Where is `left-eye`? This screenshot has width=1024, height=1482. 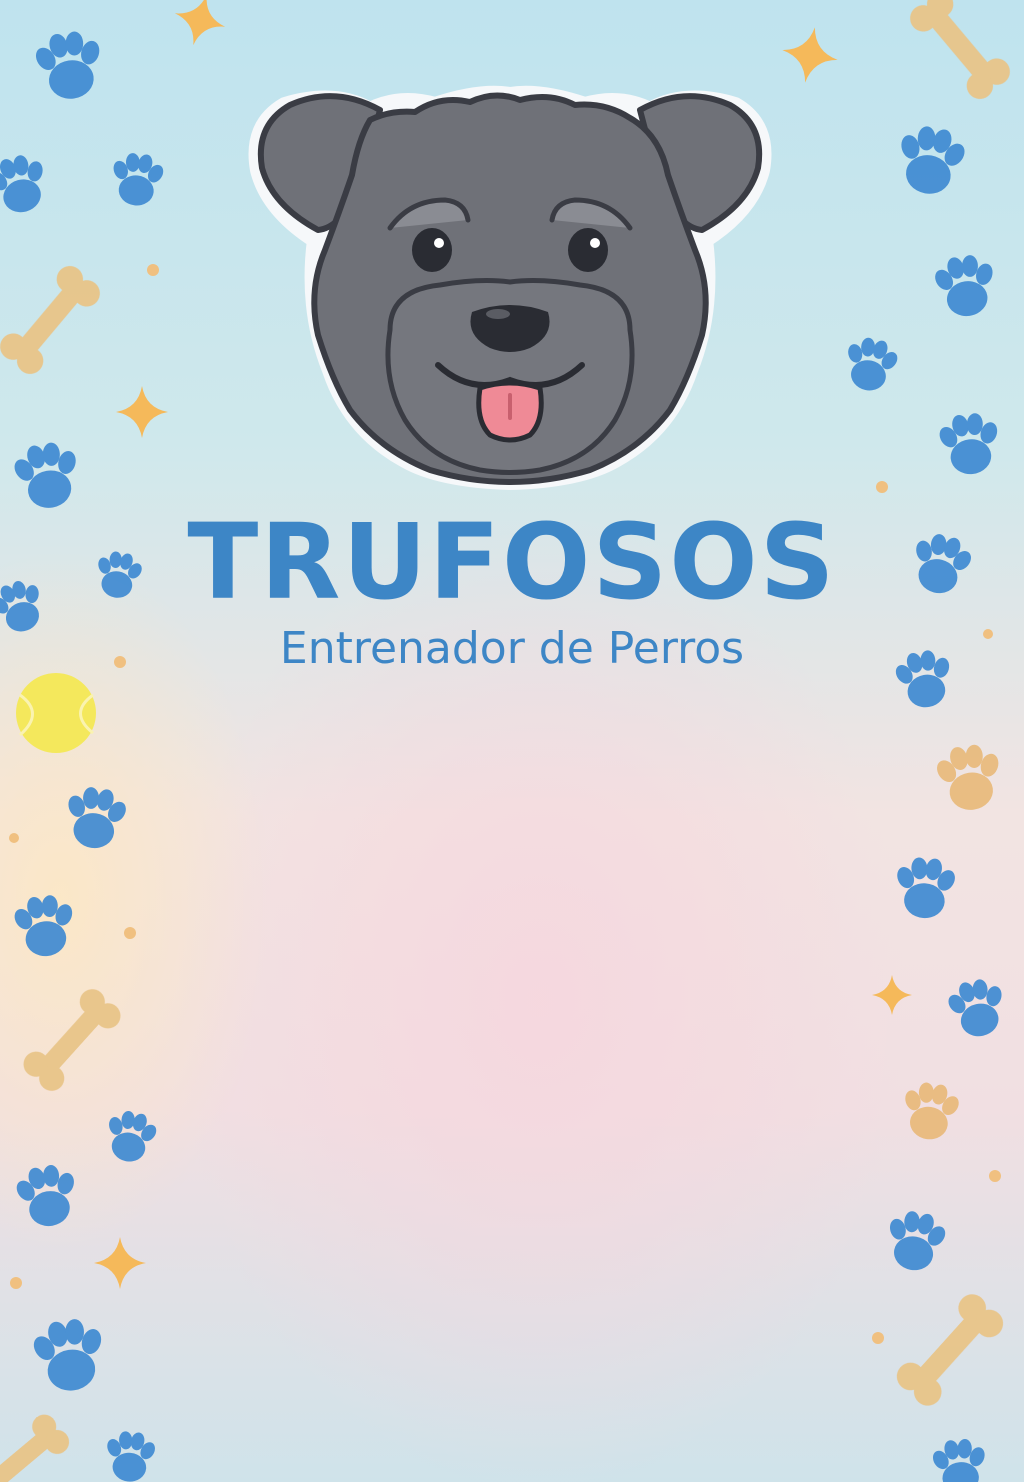 left-eye is located at coordinates (432, 250).